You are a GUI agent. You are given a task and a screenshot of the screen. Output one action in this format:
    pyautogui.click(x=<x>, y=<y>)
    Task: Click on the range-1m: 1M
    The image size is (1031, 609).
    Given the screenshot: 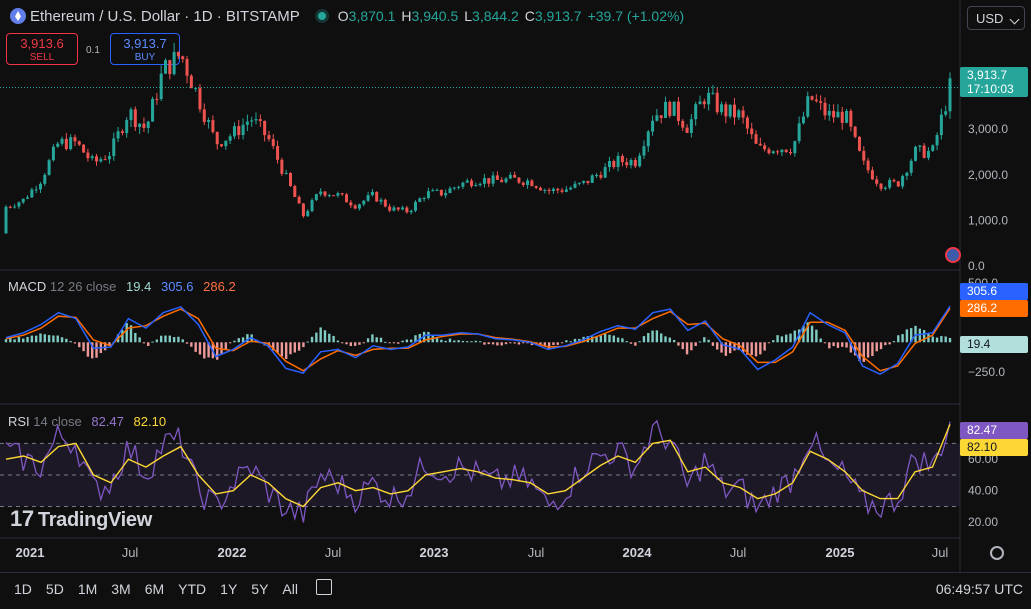 What is the action you would take?
    pyautogui.click(x=87, y=589)
    